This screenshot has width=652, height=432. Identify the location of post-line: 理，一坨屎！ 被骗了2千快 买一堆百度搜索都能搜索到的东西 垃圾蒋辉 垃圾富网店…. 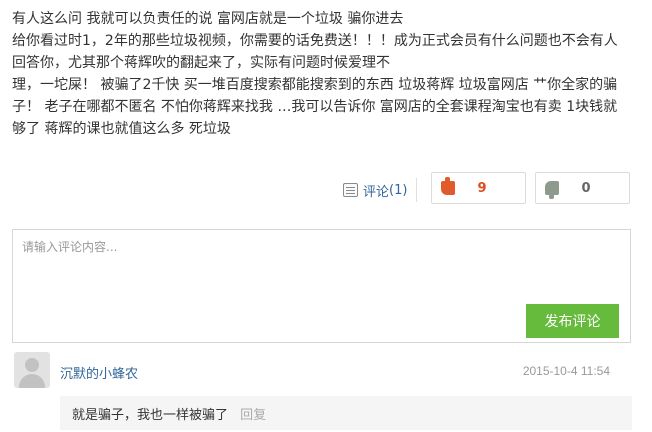
(315, 85).